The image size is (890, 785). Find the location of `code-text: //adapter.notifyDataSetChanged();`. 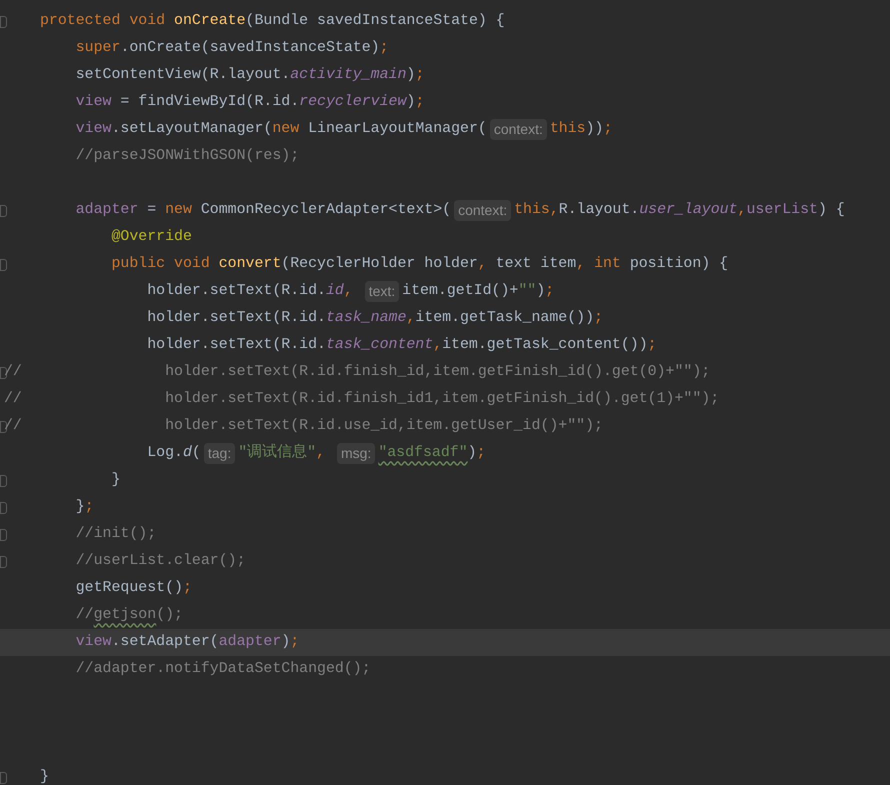

code-text: //adapter.notifyDataSetChanged(); is located at coordinates (222, 670).